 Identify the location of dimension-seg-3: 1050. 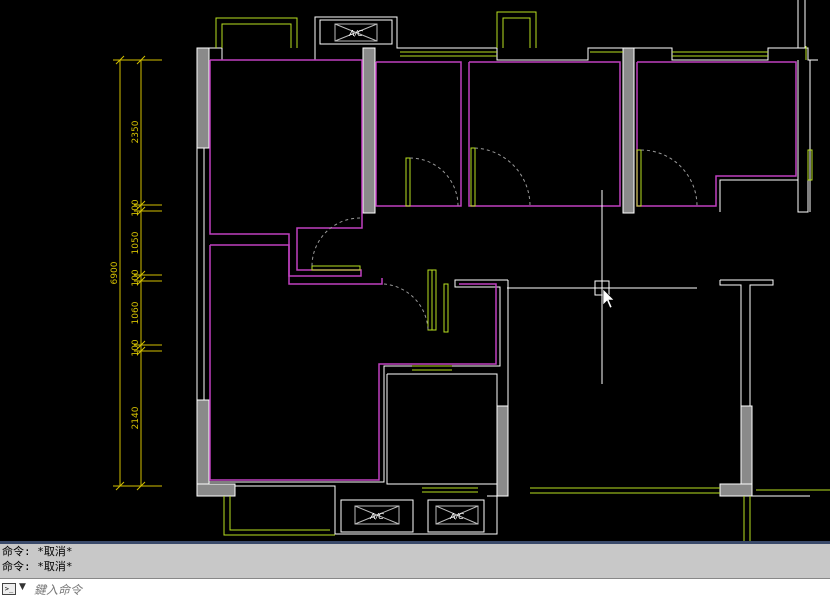
(136, 242).